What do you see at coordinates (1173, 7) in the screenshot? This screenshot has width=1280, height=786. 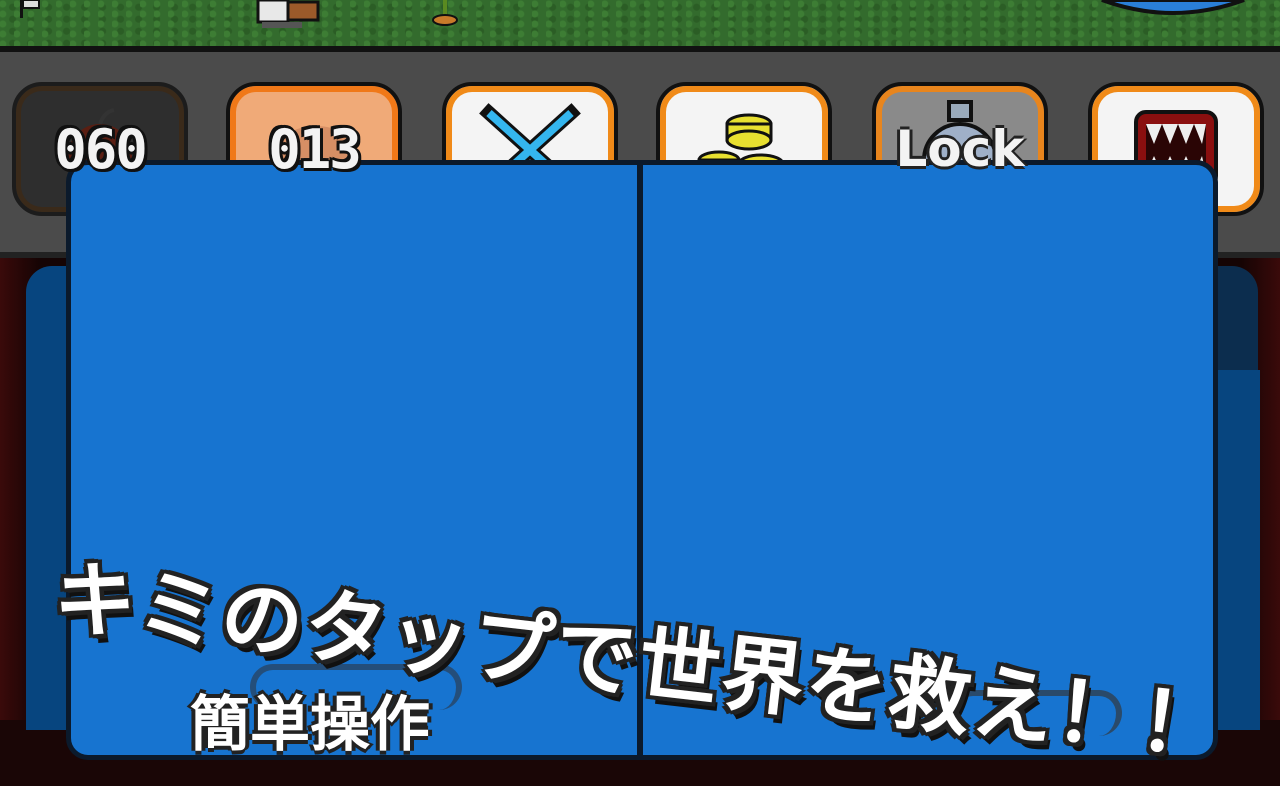 I see `slime-enemy-icon` at bounding box center [1173, 7].